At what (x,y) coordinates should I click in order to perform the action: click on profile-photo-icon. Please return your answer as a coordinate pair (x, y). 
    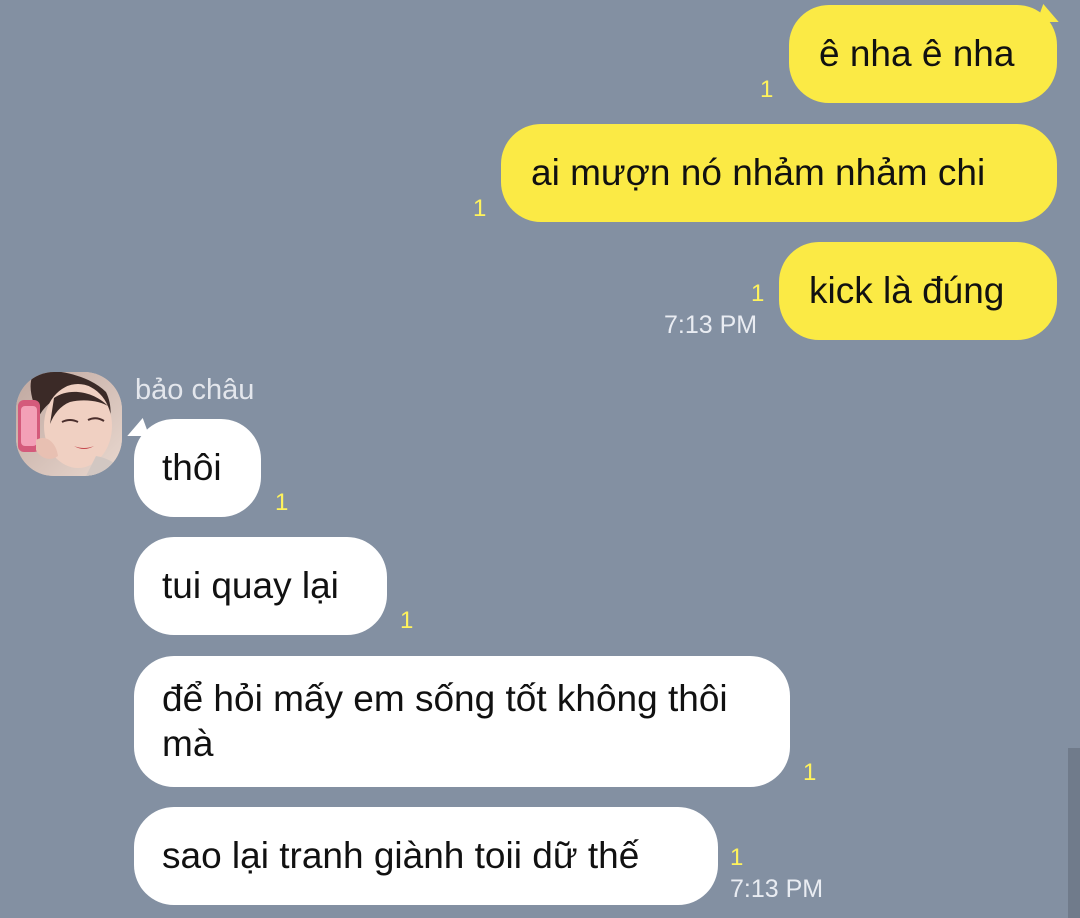
    Looking at the image, I should click on (69, 424).